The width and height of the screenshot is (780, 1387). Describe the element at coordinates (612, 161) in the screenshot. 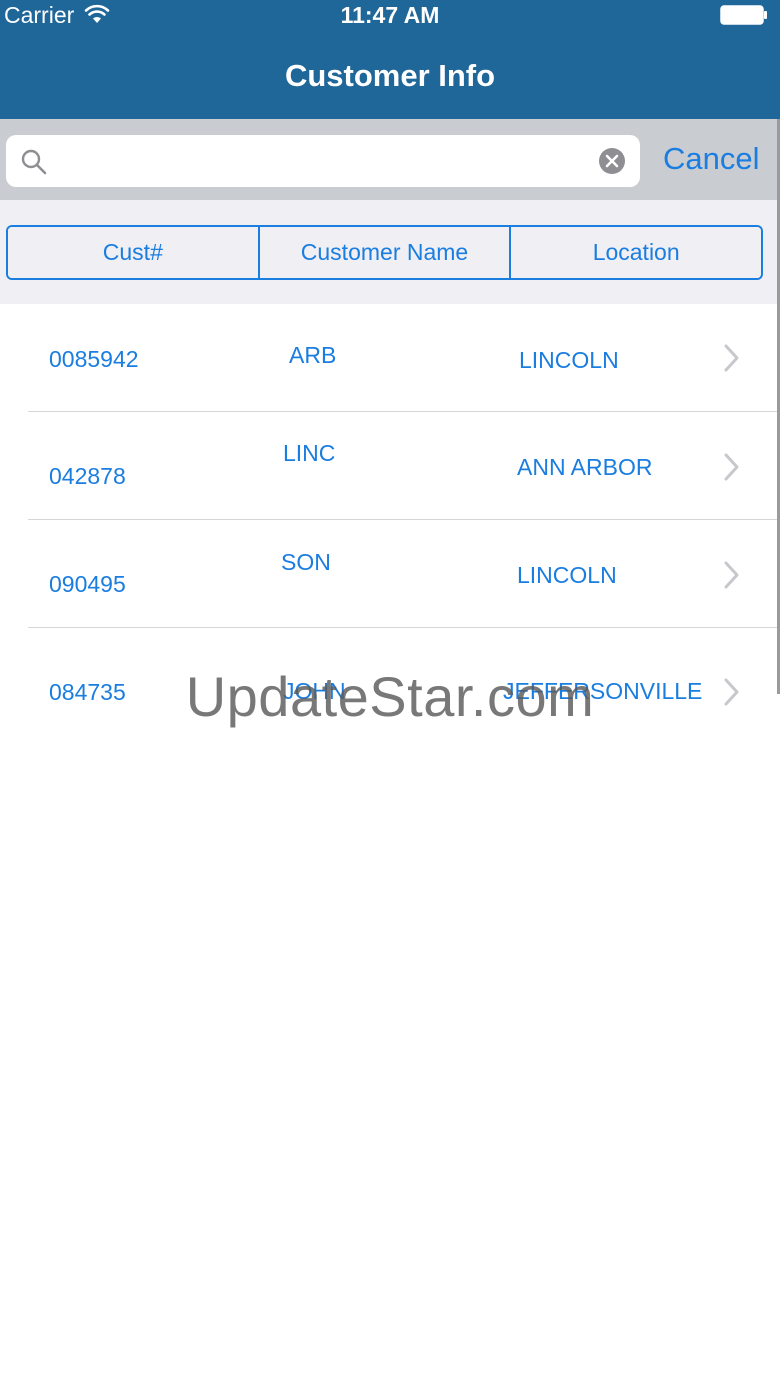

I see `clear-icon` at that location.